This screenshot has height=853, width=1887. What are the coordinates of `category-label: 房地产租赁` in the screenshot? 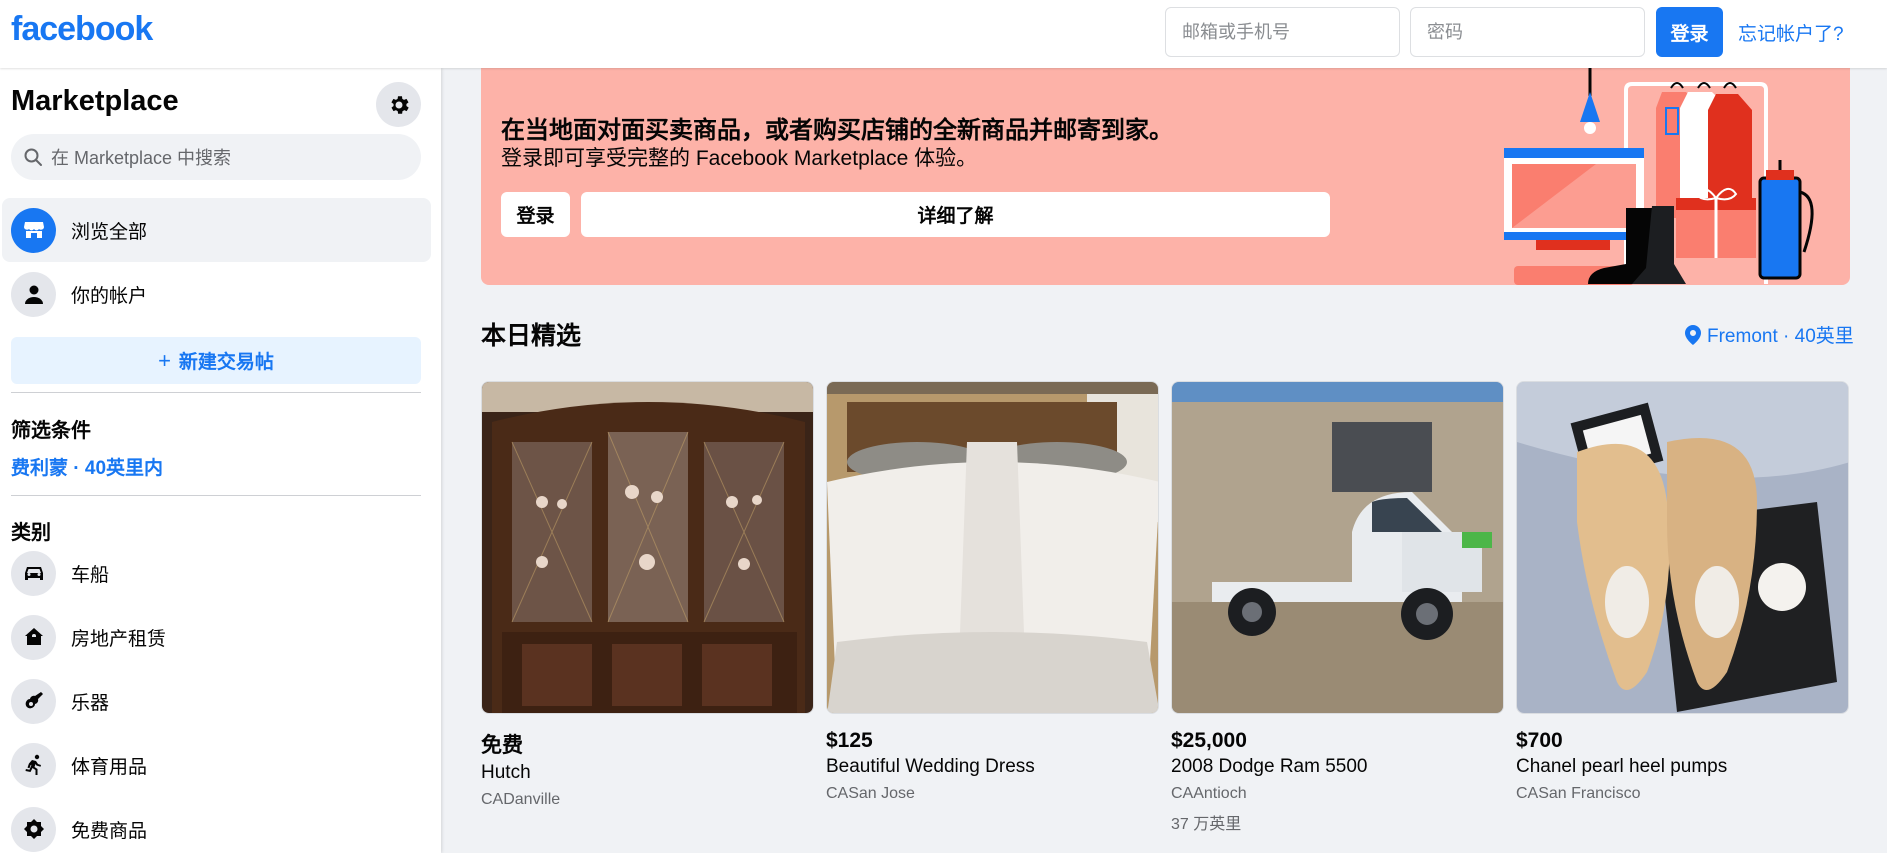 It's located at (119, 639).